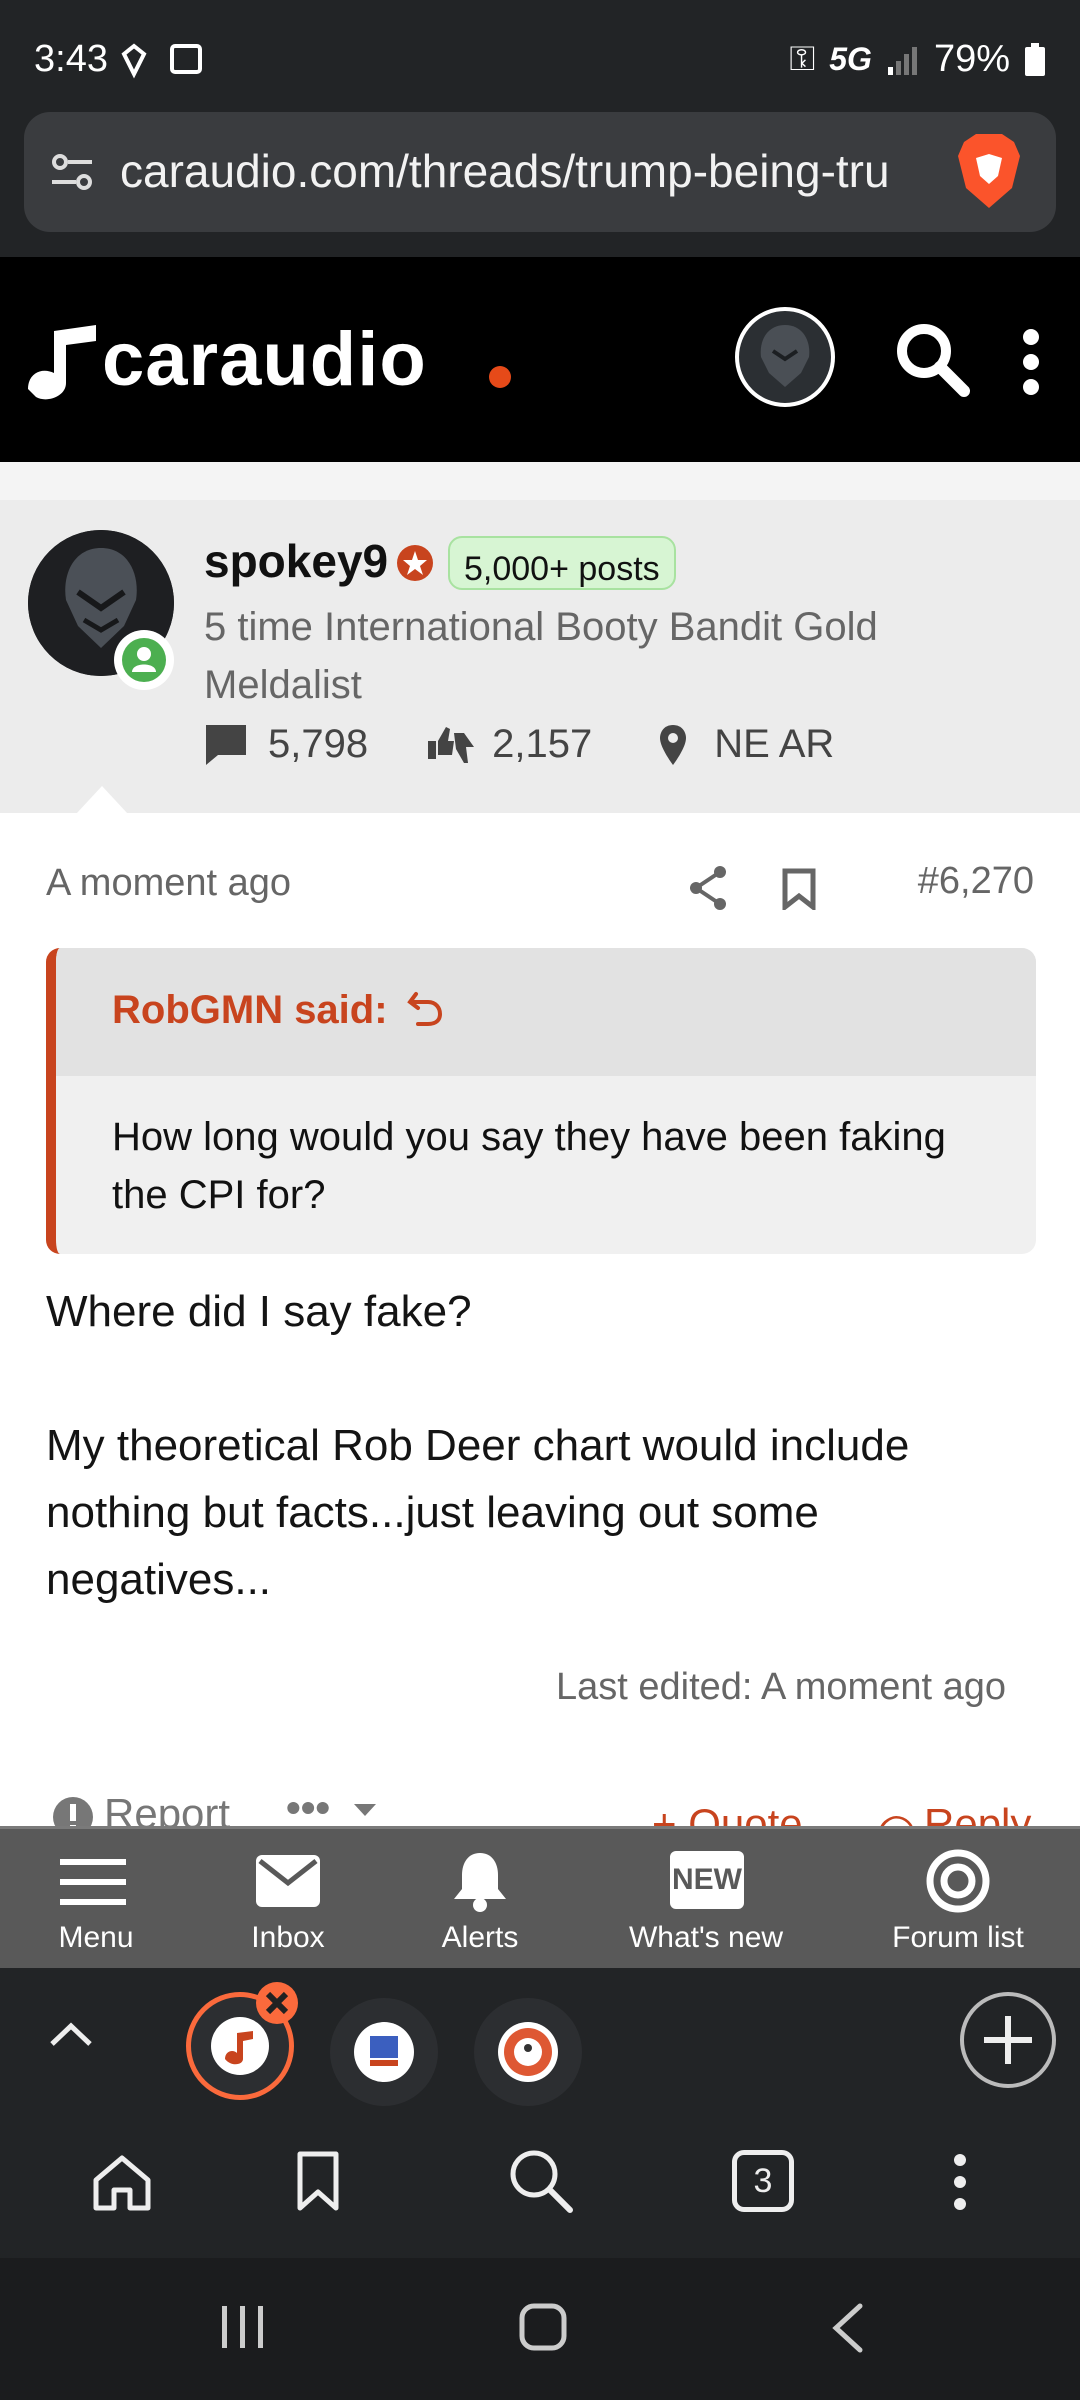 The image size is (1080, 2400). What do you see at coordinates (264, 359) in the screenshot?
I see `svg-text: caraudio` at bounding box center [264, 359].